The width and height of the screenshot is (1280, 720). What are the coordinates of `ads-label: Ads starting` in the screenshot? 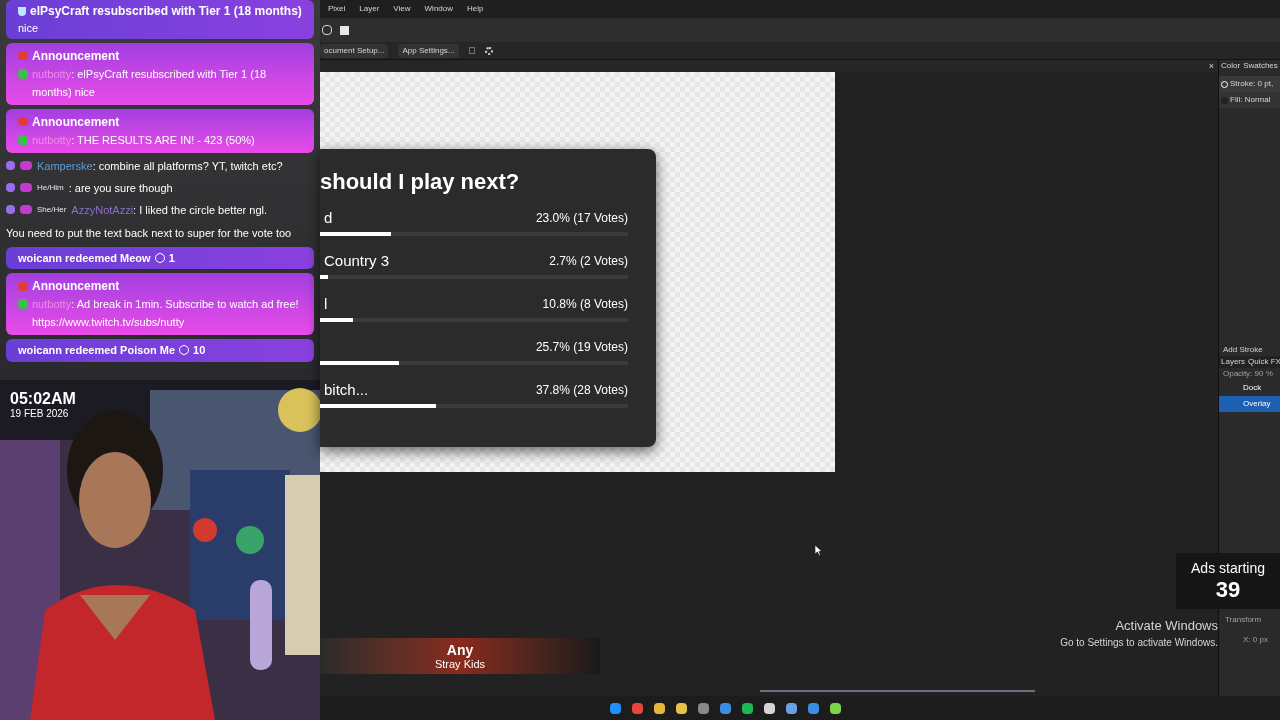 It's located at (1228, 568).